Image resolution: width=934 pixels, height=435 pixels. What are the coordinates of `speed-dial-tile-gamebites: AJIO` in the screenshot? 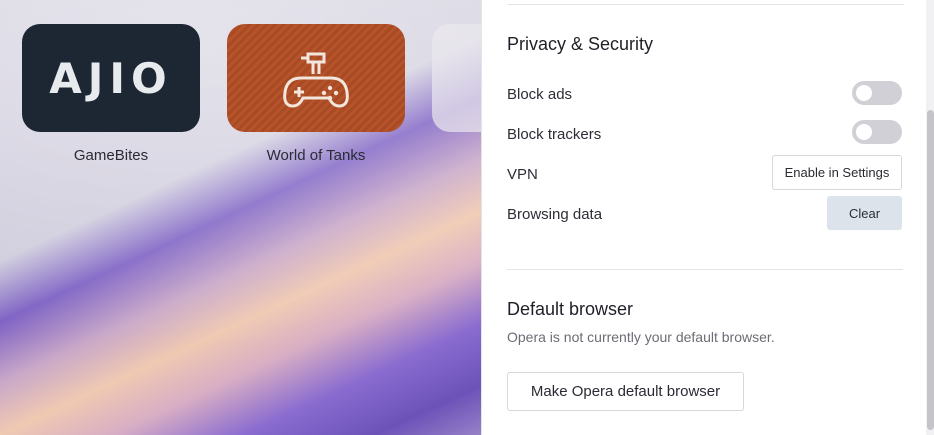 It's located at (111, 78).